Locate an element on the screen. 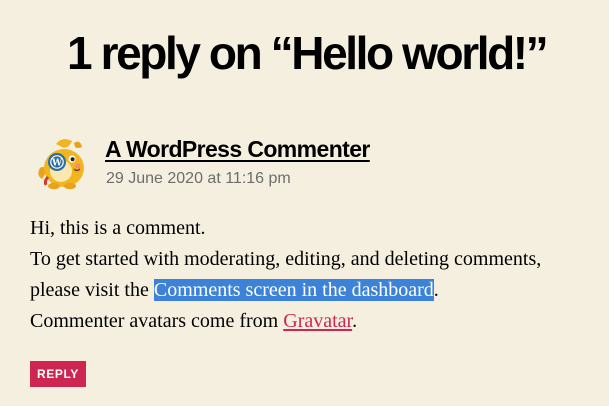  comment-line-4: Commenter avatars come from Gravatar. is located at coordinates (285, 321).